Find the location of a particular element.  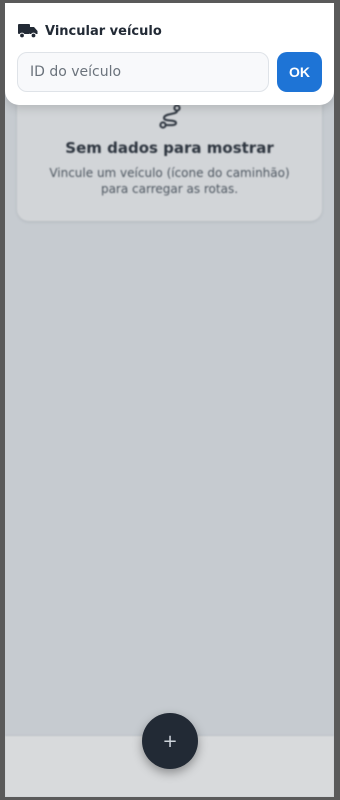

link-vehicle-dialog: Vincular veículo OK is located at coordinates (169, 54).